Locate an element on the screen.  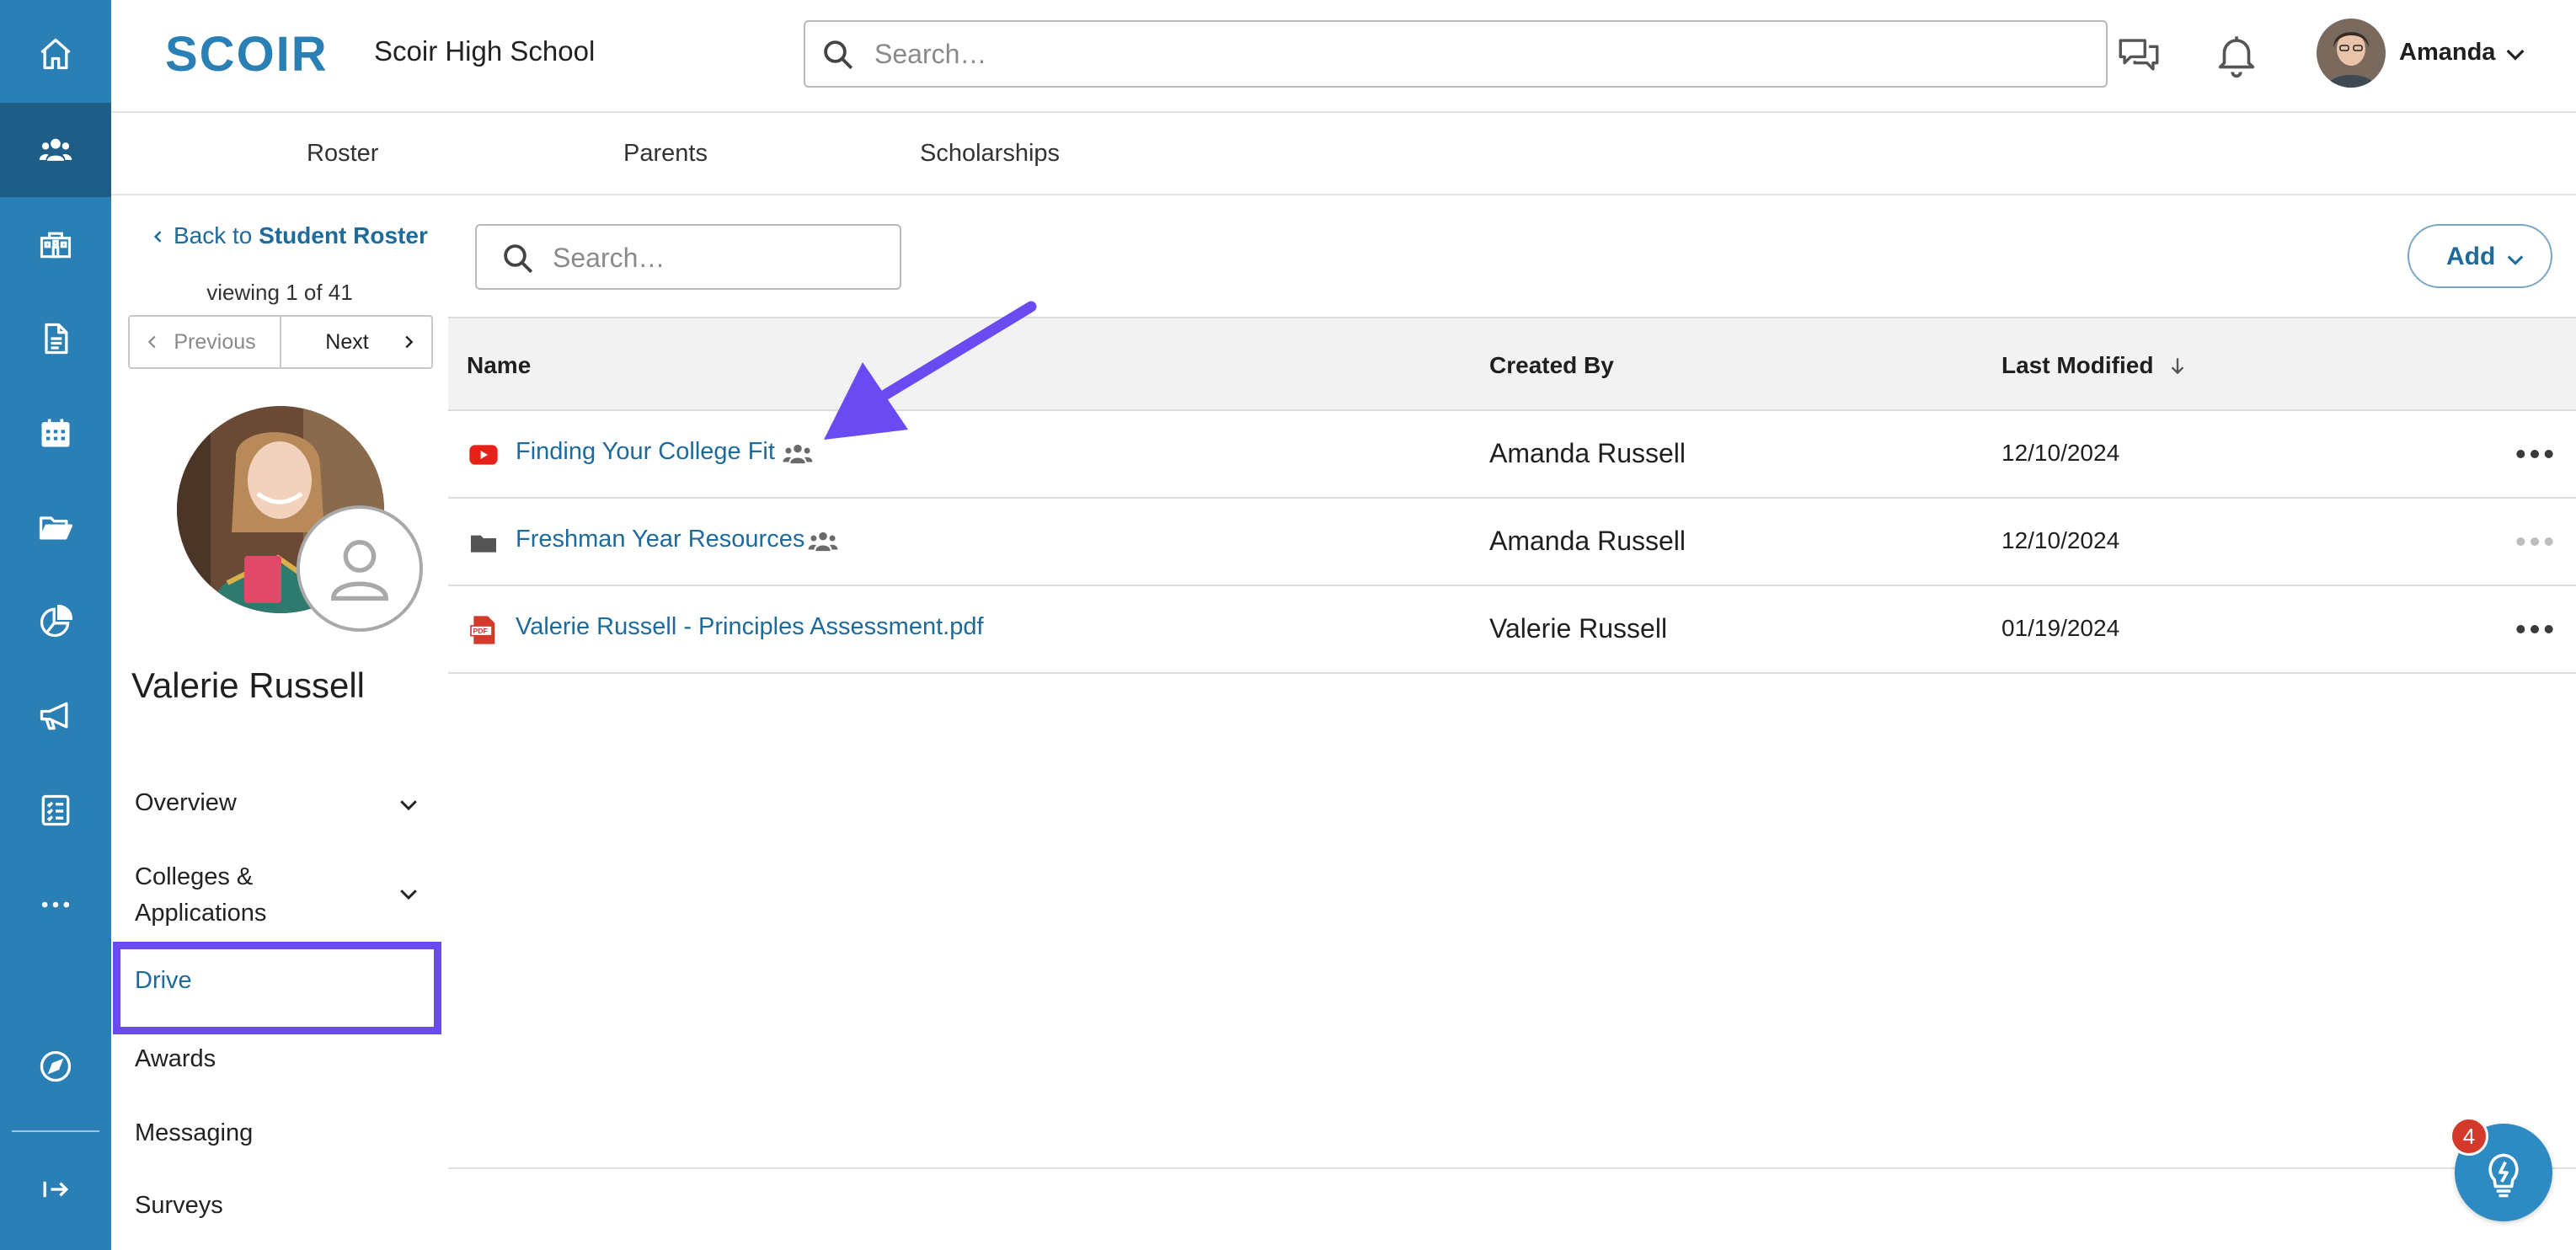
rail-collapse is located at coordinates (55, 1189).